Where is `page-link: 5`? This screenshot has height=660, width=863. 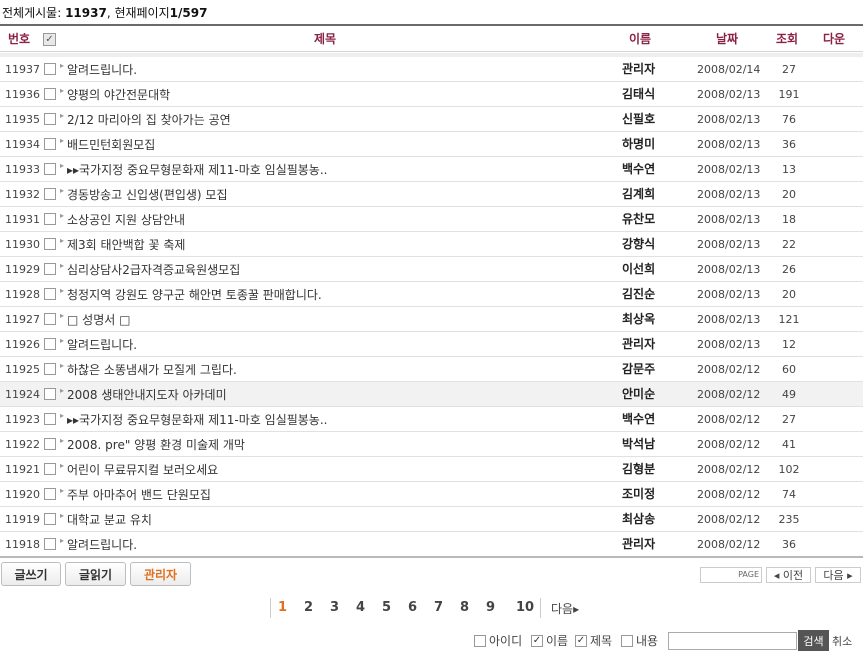 page-link: 5 is located at coordinates (386, 607).